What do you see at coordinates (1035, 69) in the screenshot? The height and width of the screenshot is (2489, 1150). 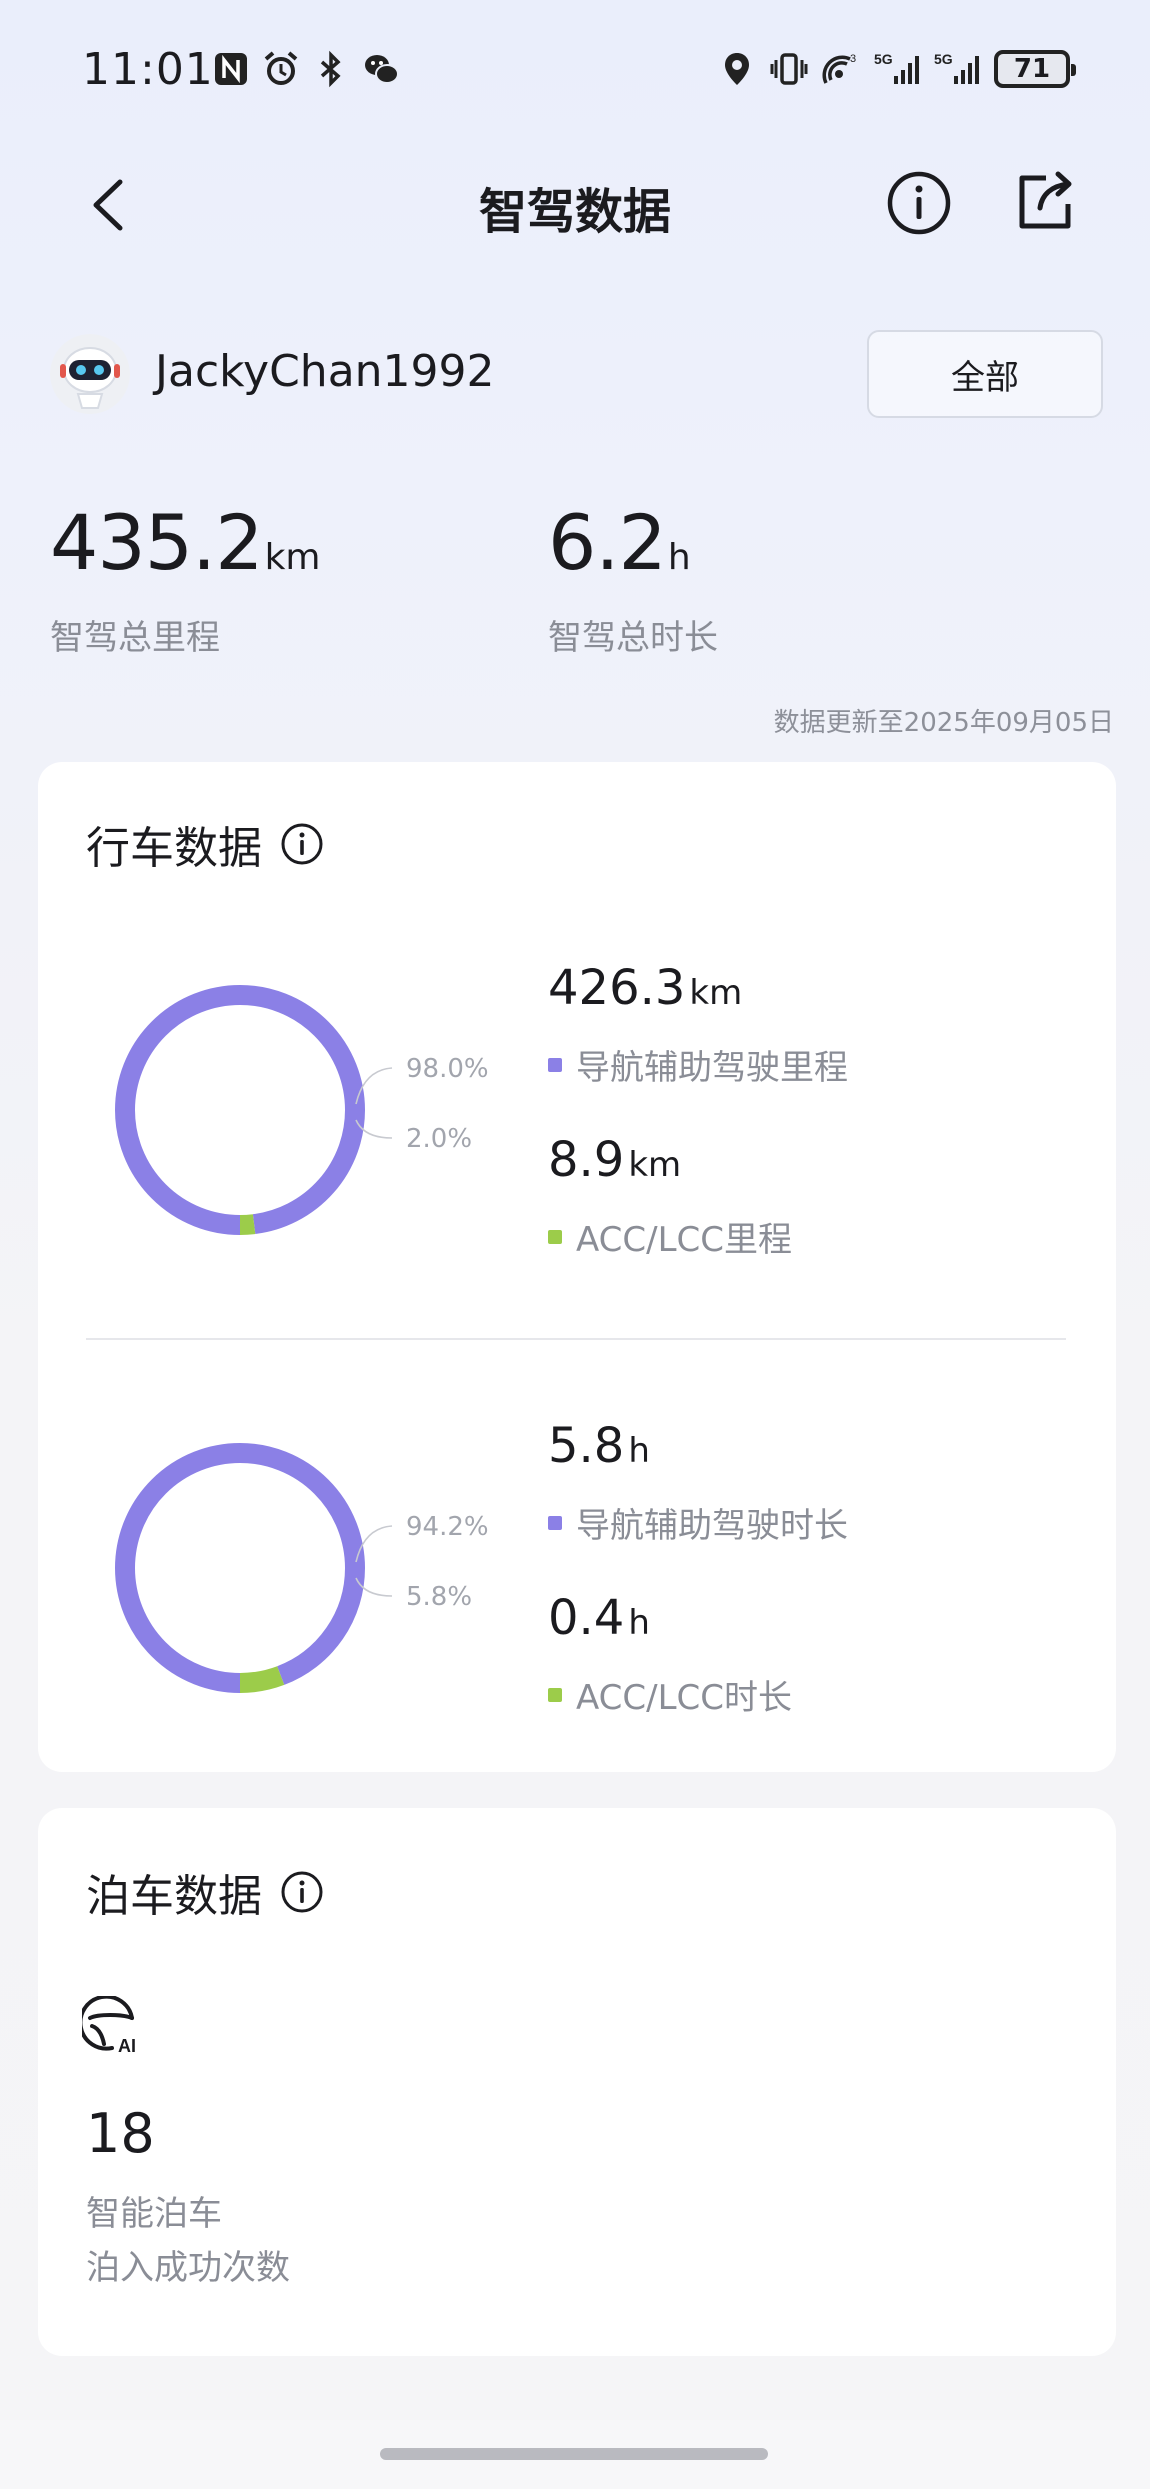 I see `battery-indicator: 71` at bounding box center [1035, 69].